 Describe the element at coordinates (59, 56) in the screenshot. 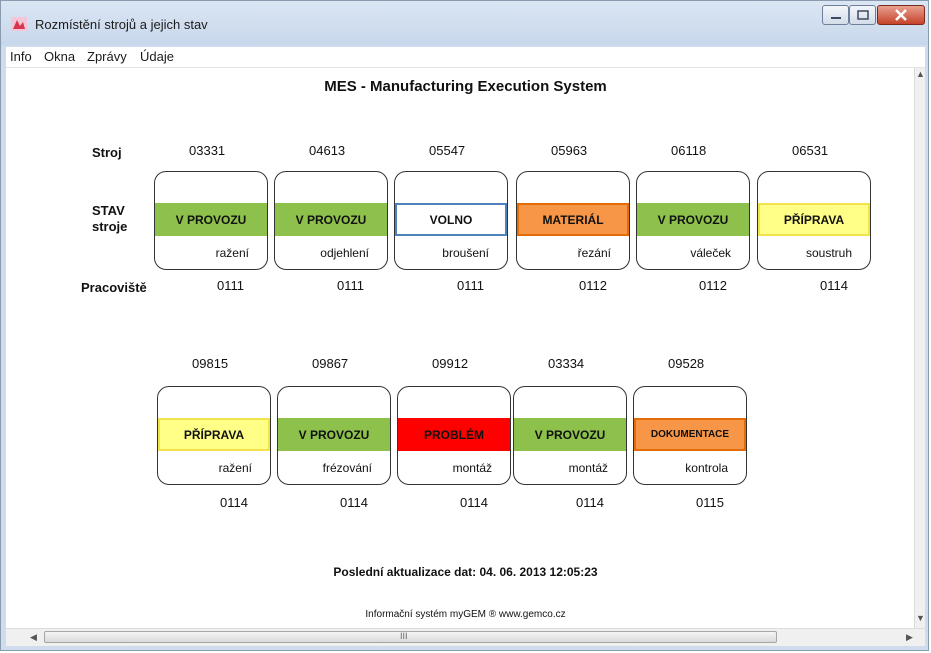

I see `menu-okna: Okna` at that location.